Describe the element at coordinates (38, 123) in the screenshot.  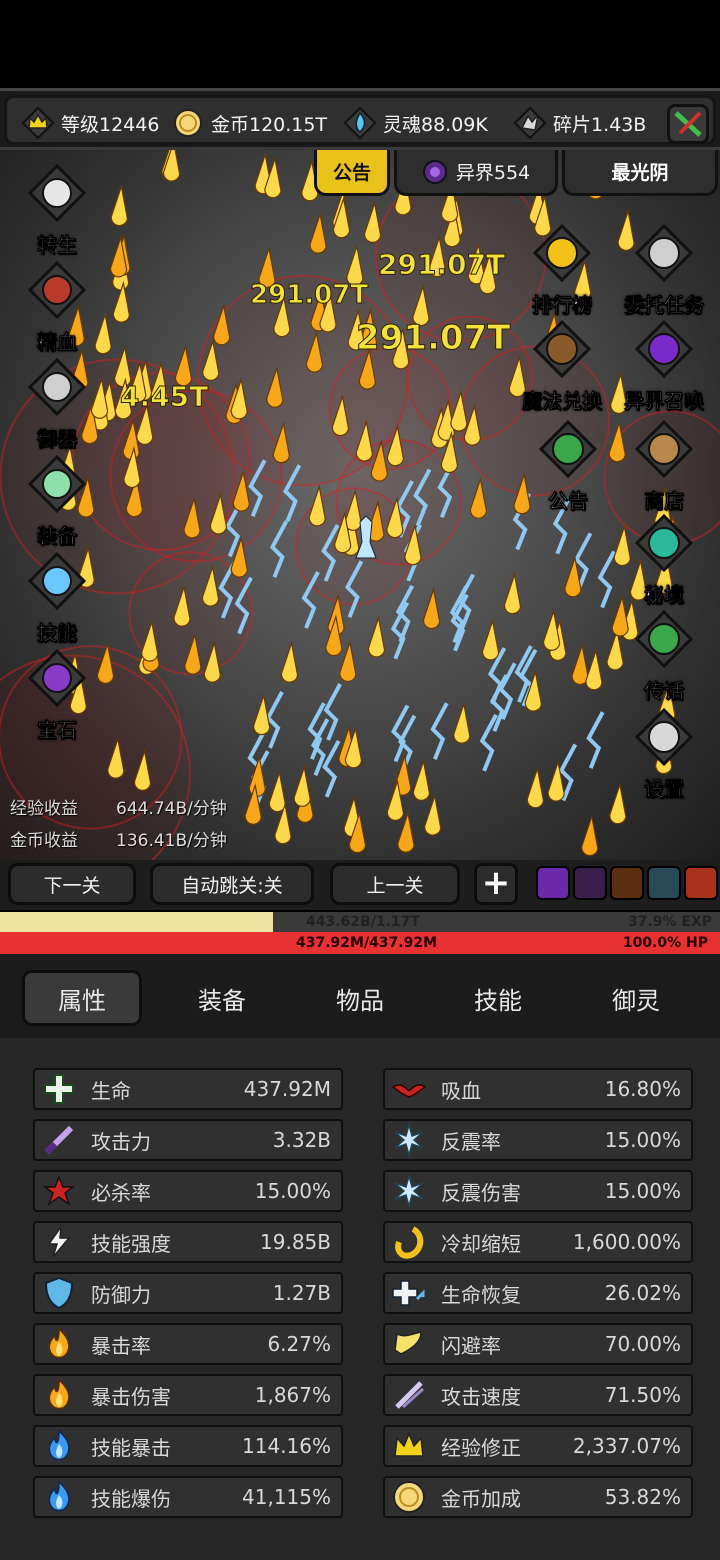
I see `crown-level-icon` at that location.